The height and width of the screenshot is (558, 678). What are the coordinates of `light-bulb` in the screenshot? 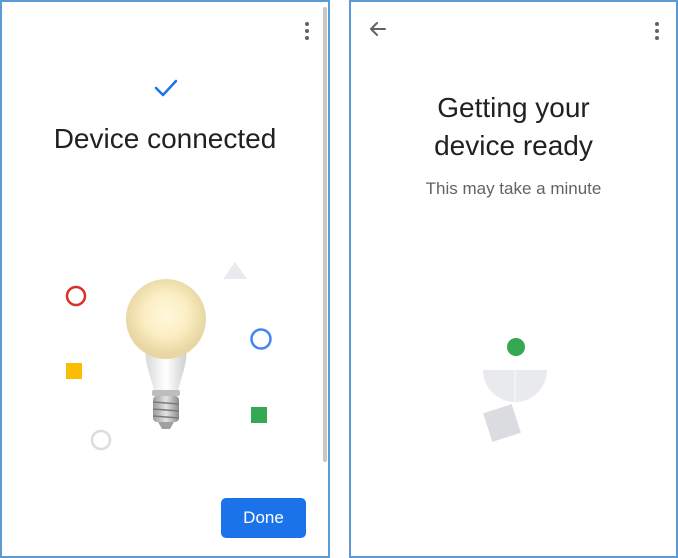 It's located at (166, 354).